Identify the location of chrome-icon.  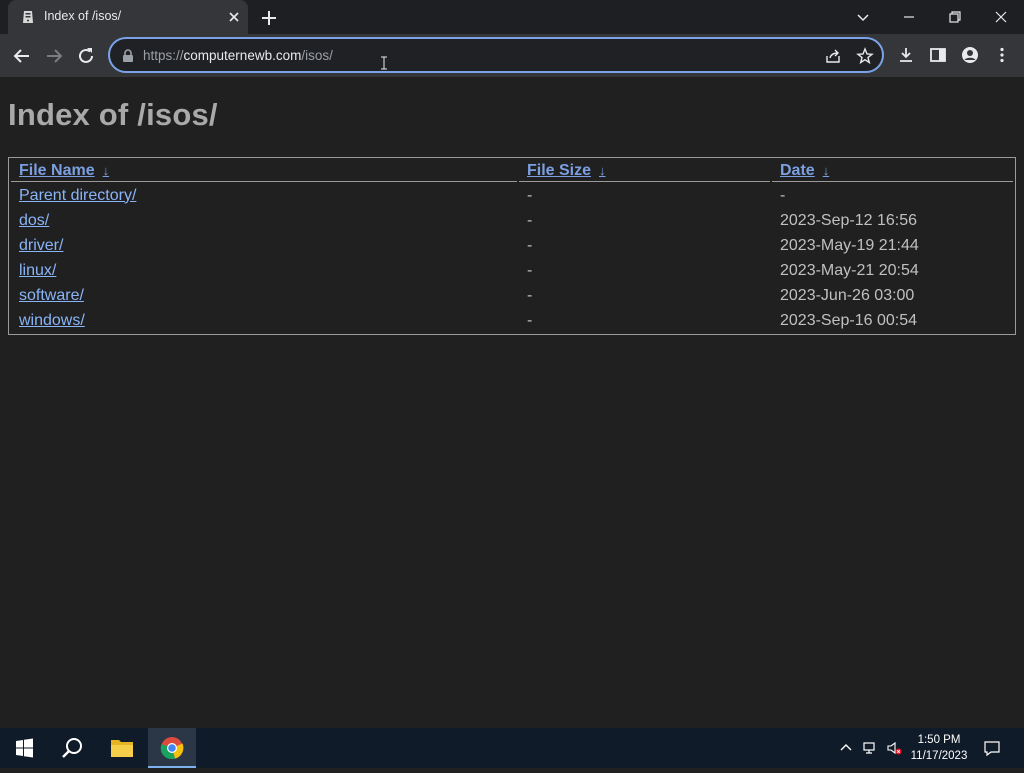
(172, 748).